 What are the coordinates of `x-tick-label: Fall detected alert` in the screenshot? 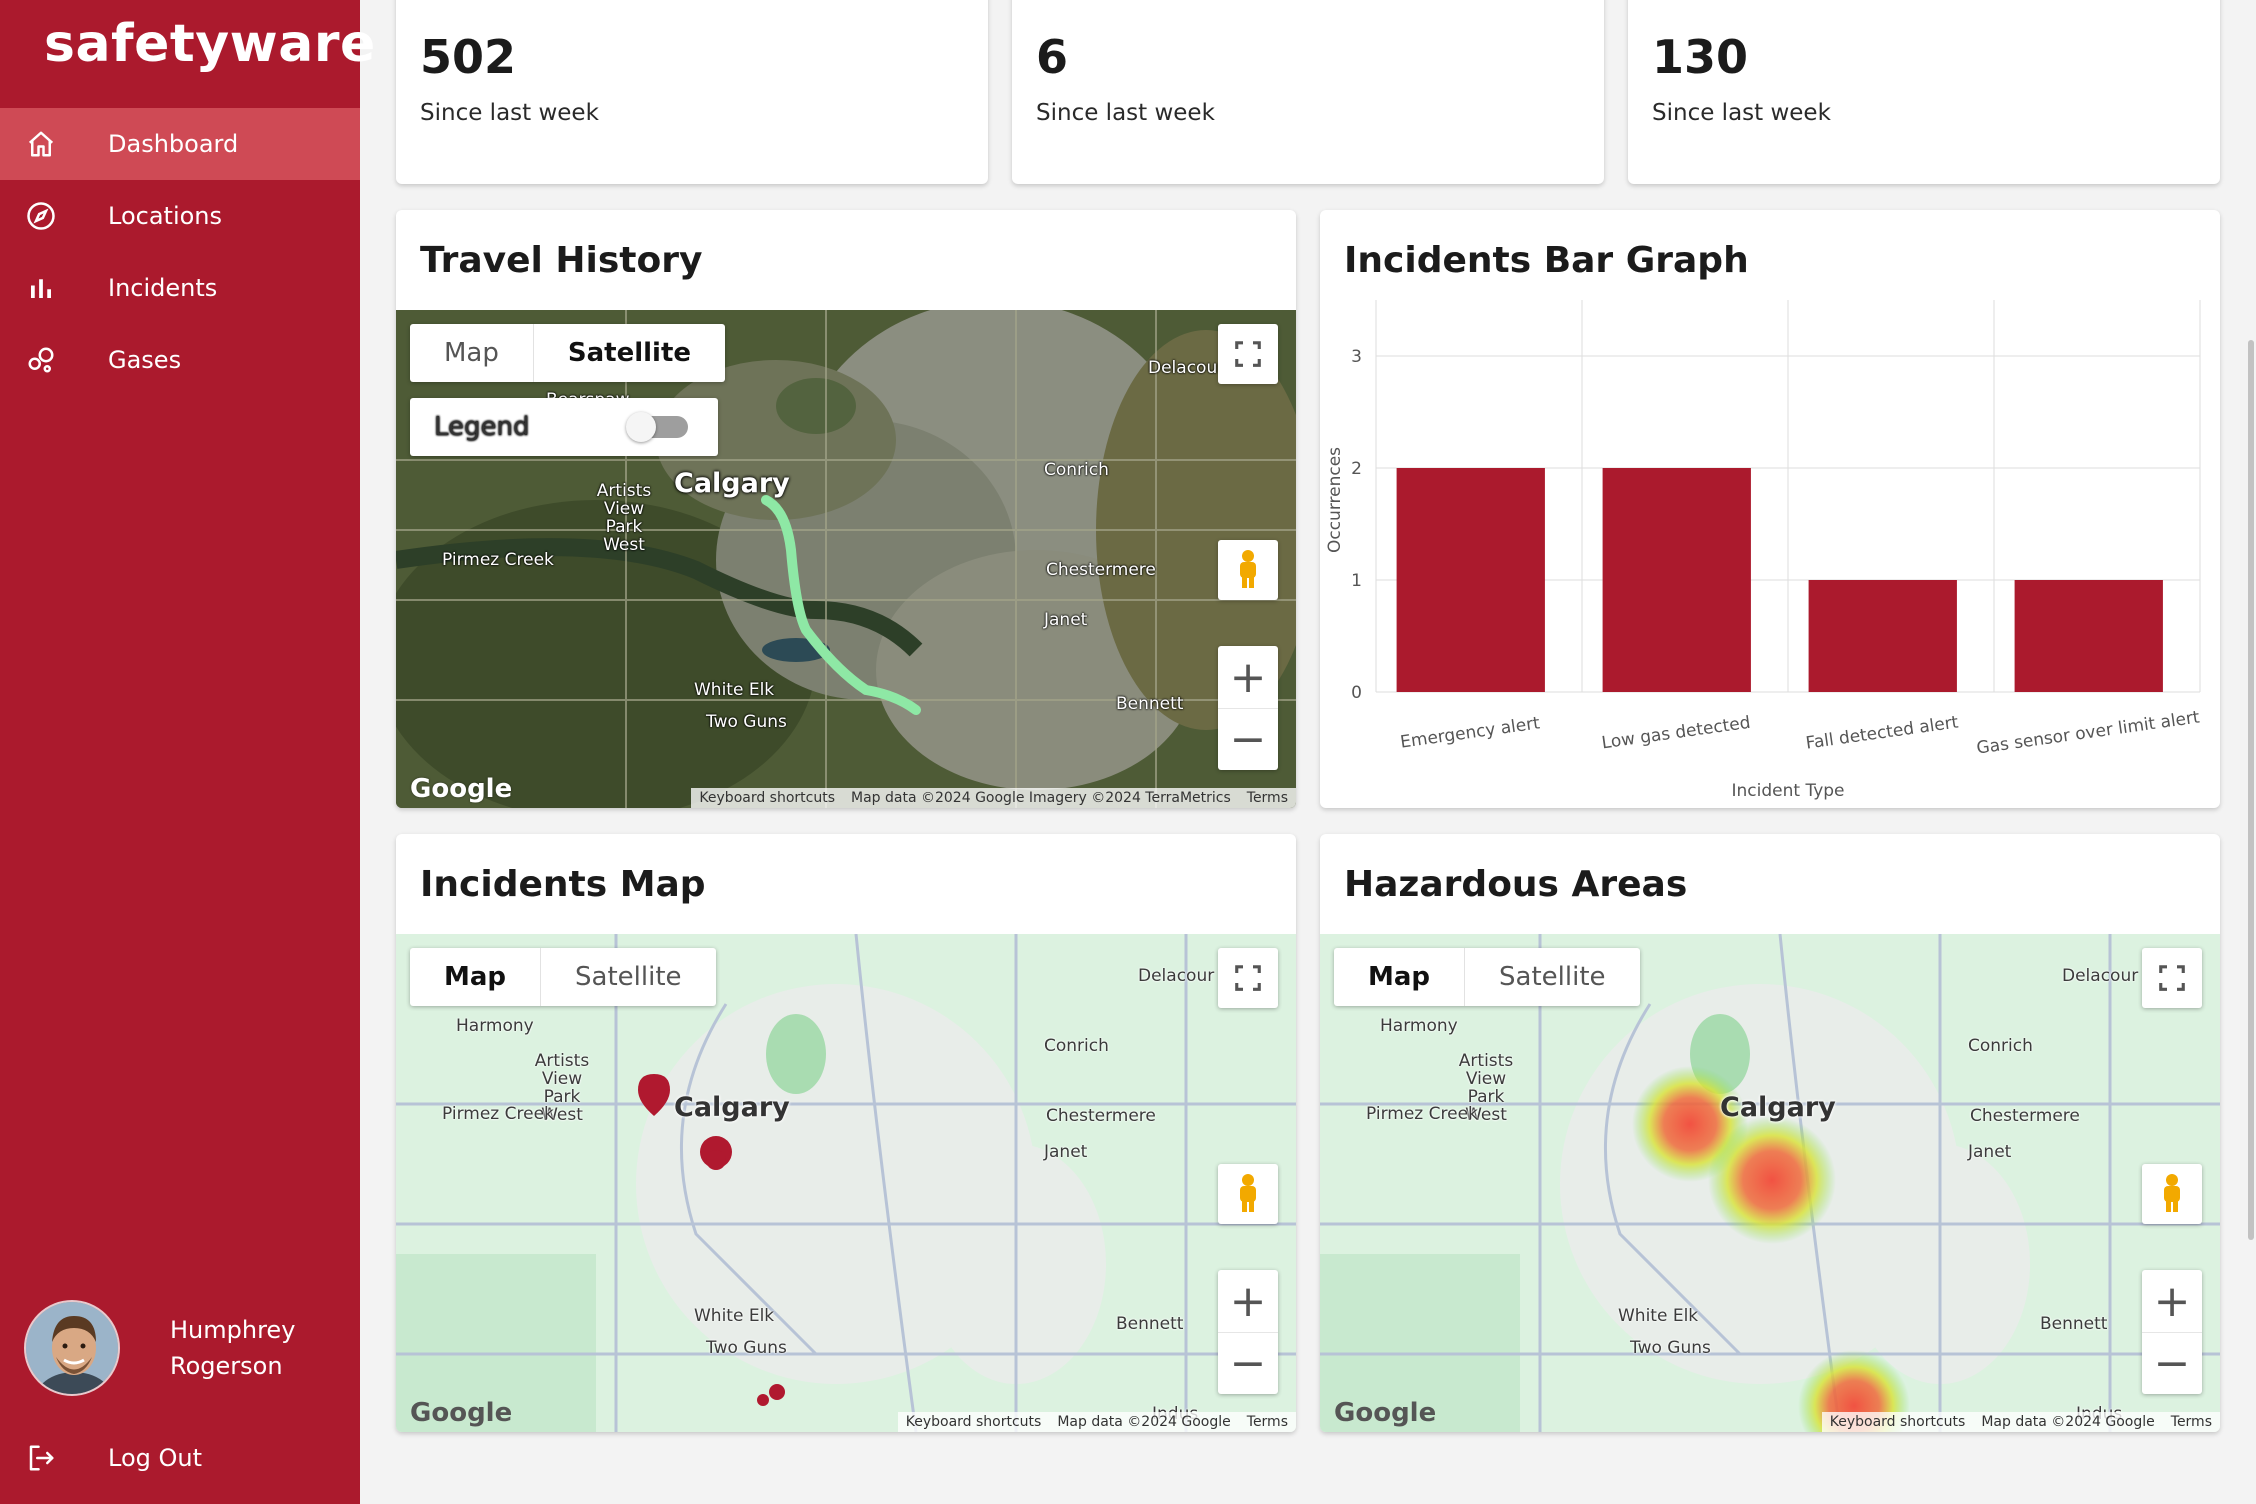 It's located at (1882, 732).